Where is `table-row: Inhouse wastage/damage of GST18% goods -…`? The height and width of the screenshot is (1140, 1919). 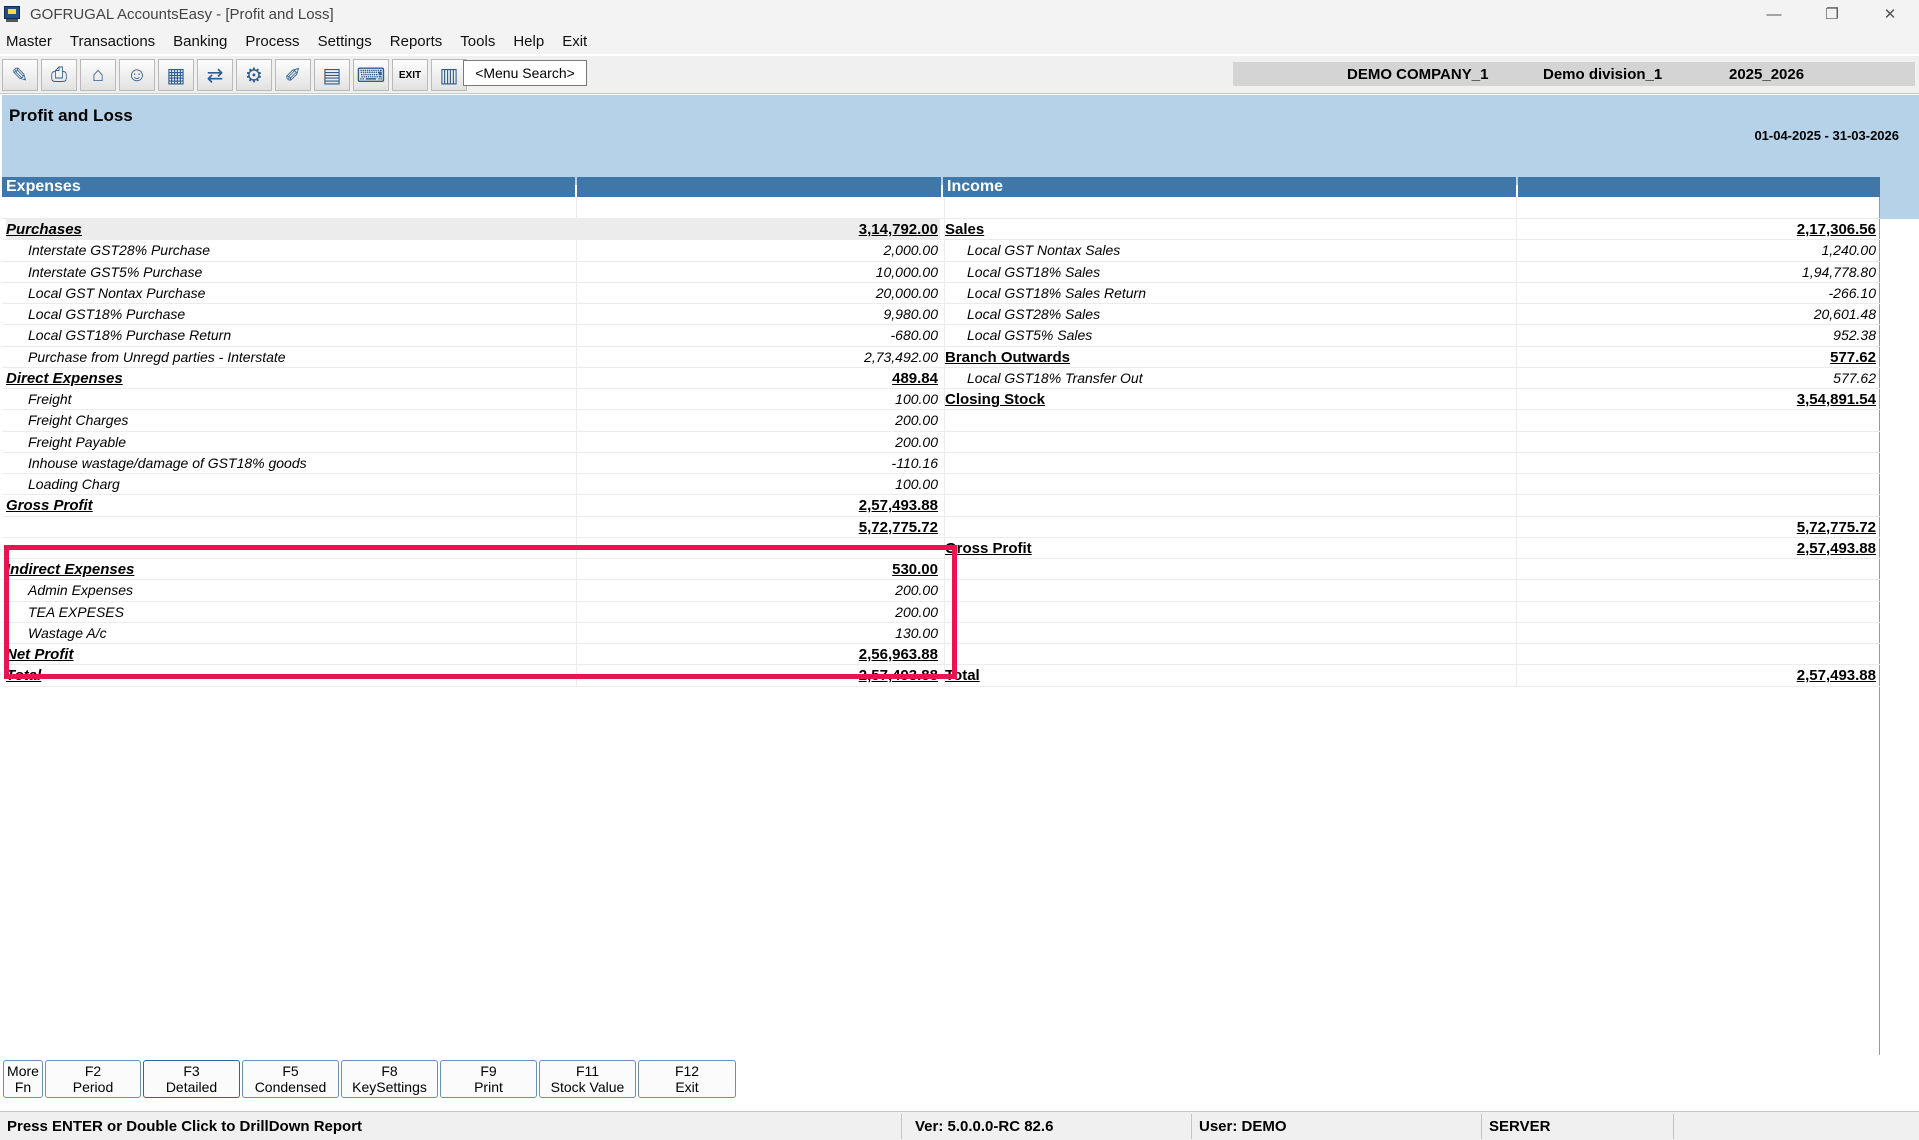 table-row: Inhouse wastage/damage of GST18% goods -… is located at coordinates (941, 463).